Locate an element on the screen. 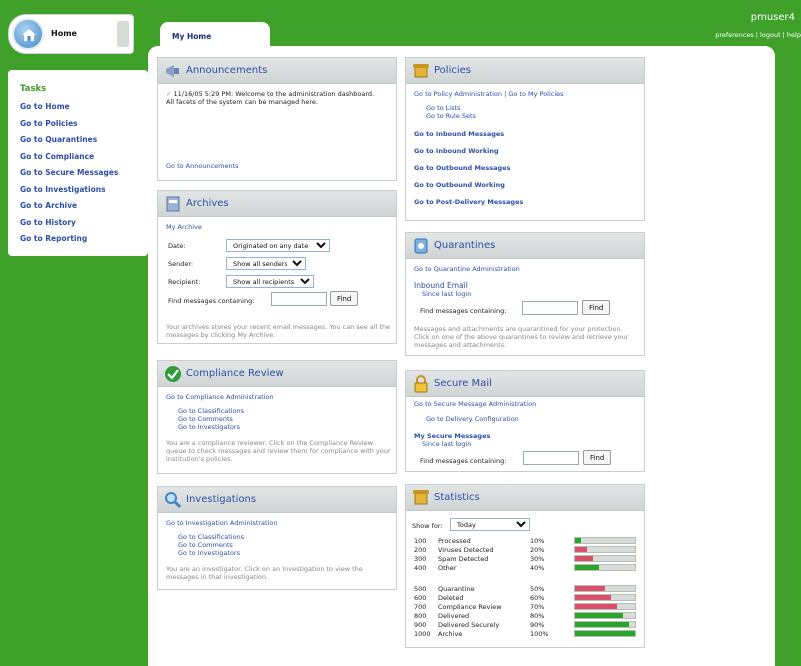  task-link-compliance: Go to Compliance is located at coordinates (69, 160).